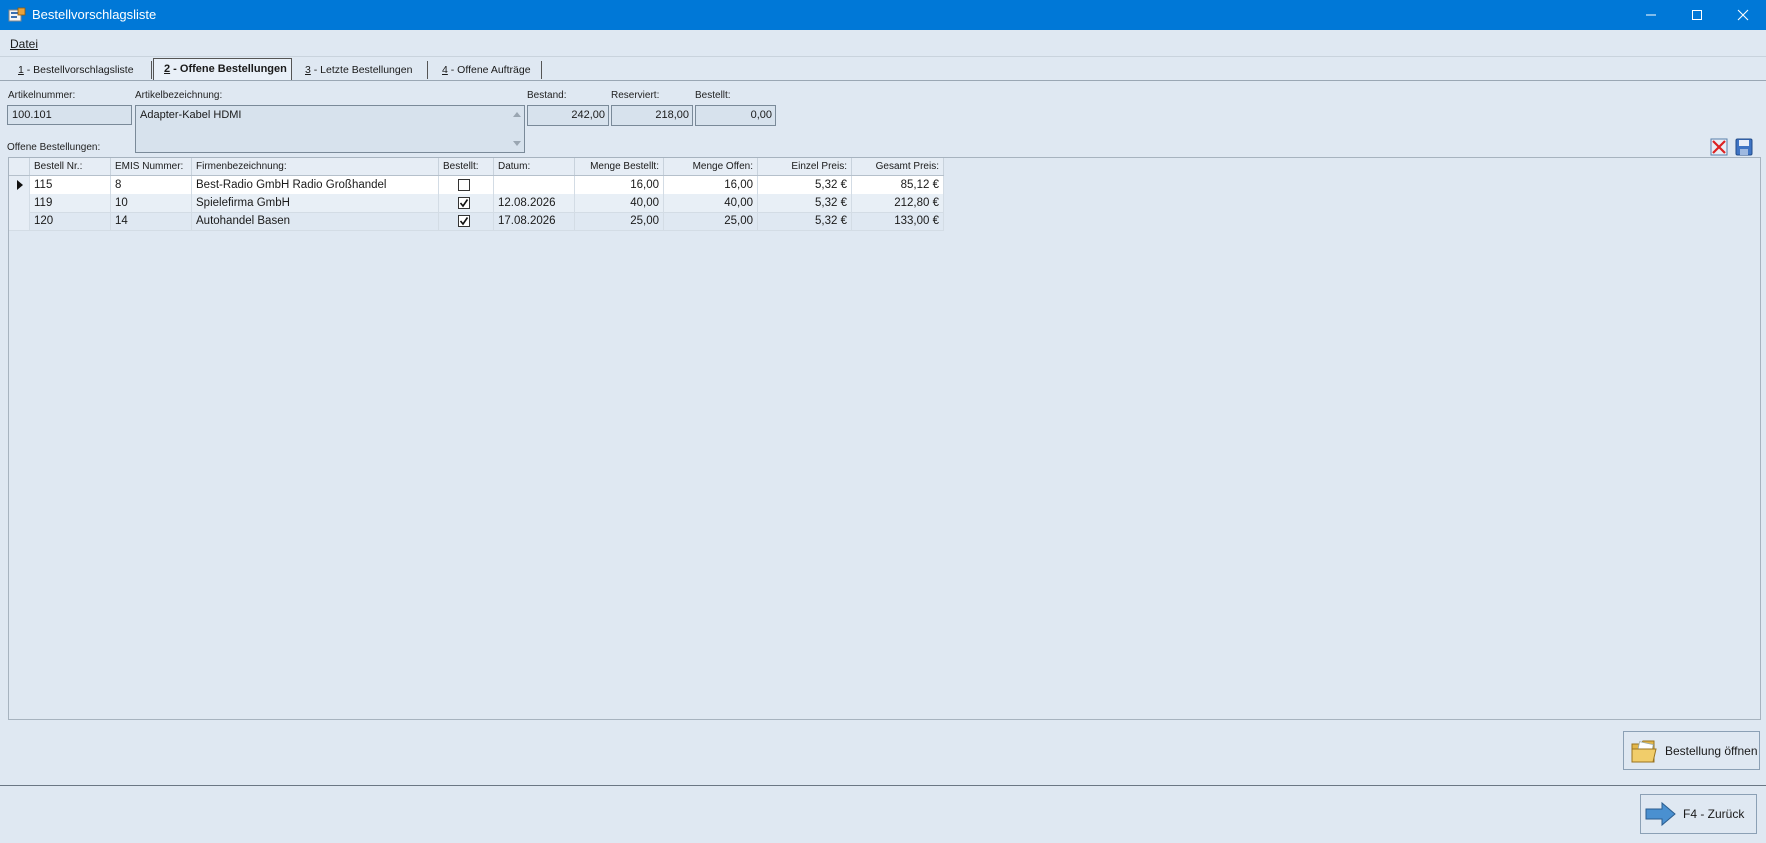 The height and width of the screenshot is (843, 1766). Describe the element at coordinates (619, 221) in the screenshot. I see `cell-menge-bestellt: 25,00` at that location.